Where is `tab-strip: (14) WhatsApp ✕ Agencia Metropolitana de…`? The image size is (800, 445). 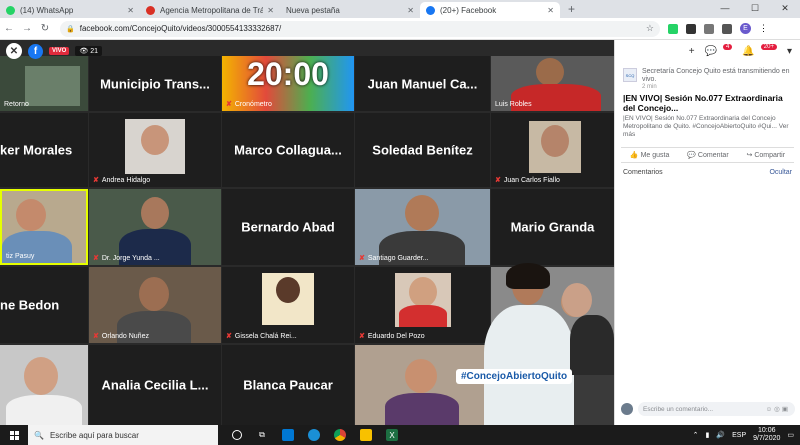
tab-strip: (14) WhatsApp ✕ Agencia Metropolitana de… is located at coordinates (400, 9).